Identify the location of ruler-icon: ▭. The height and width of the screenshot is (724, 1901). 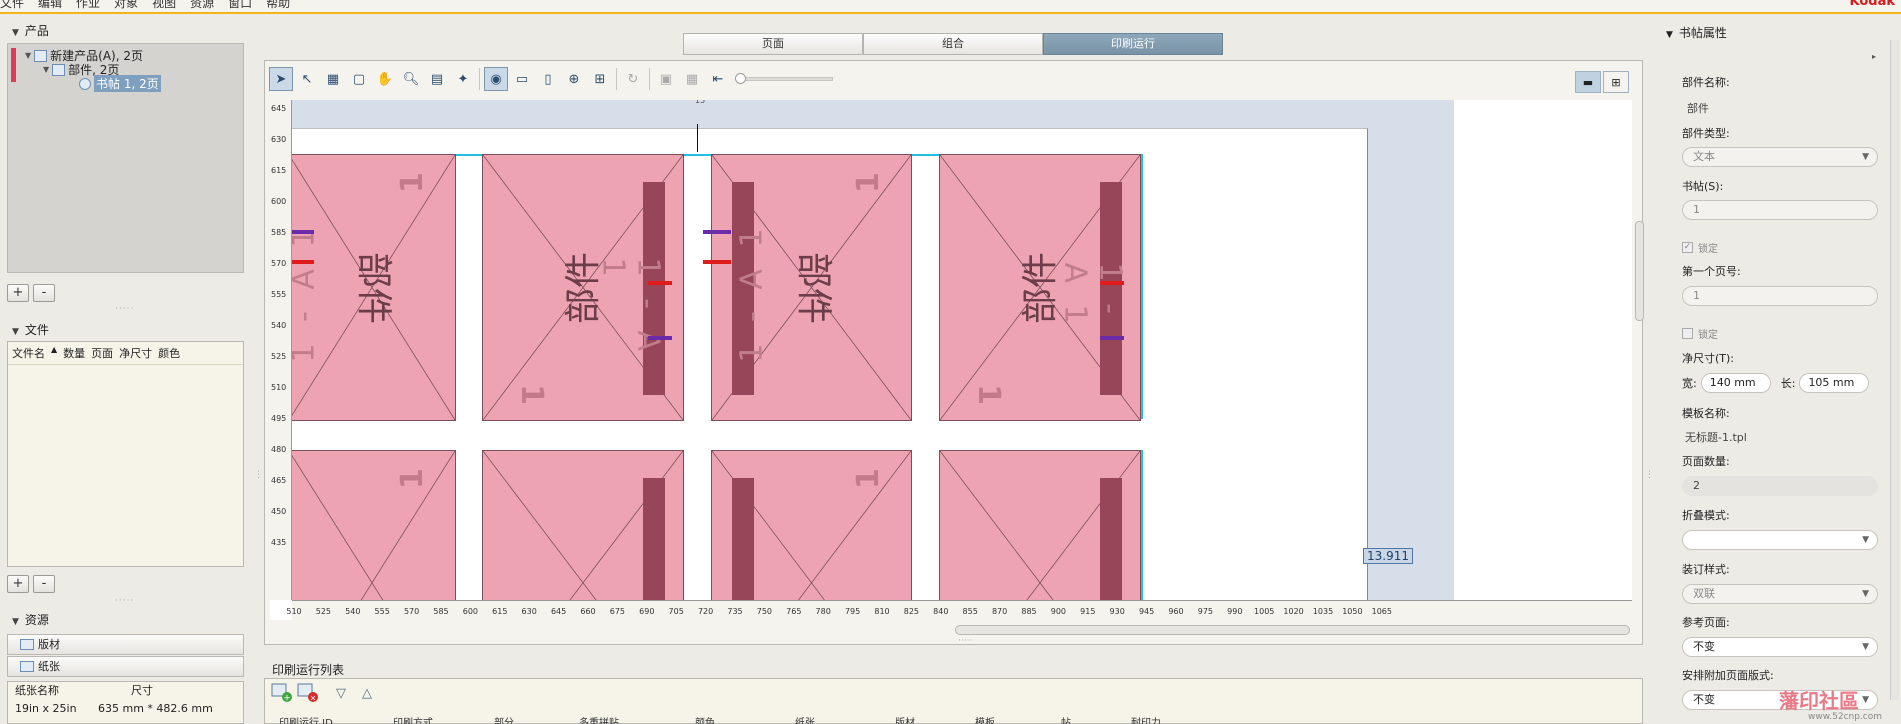
(522, 79).